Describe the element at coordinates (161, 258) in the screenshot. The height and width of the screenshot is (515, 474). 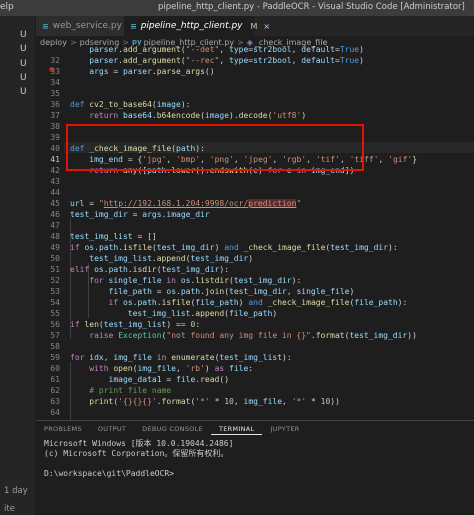
I see `code-line: test_img_list.append(test_img_dir)` at that location.